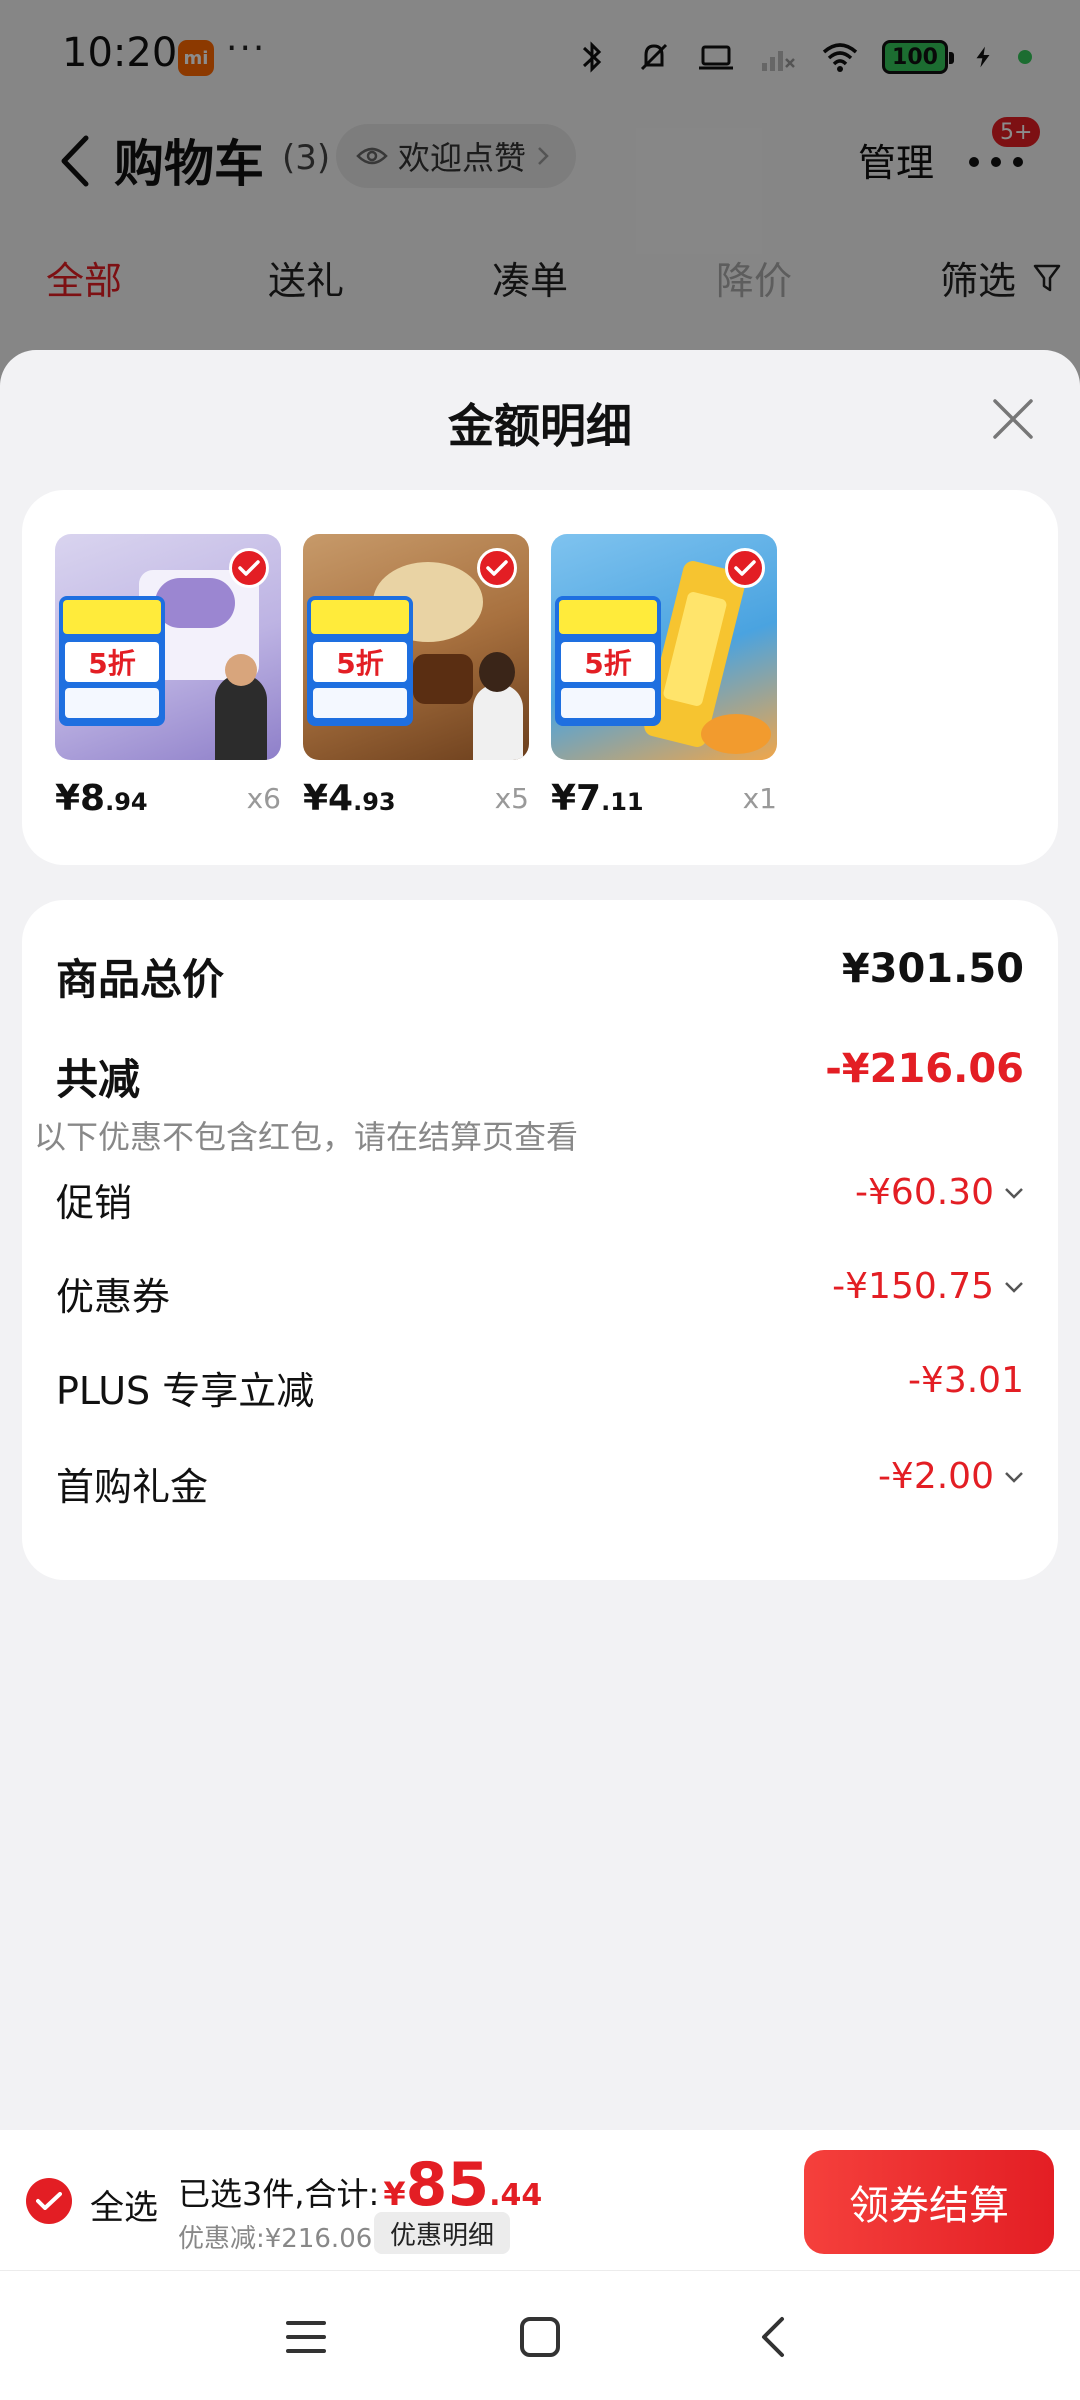 The image size is (1080, 2400). I want to click on back-icon, so click(774, 2337).